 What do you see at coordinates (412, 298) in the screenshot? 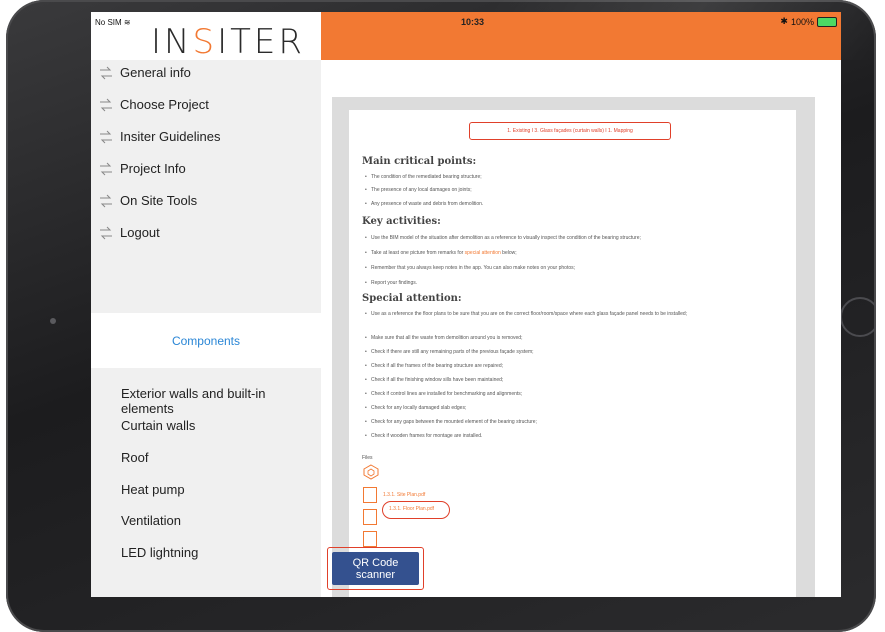
I see `special-attention-heading: Special attention:` at bounding box center [412, 298].